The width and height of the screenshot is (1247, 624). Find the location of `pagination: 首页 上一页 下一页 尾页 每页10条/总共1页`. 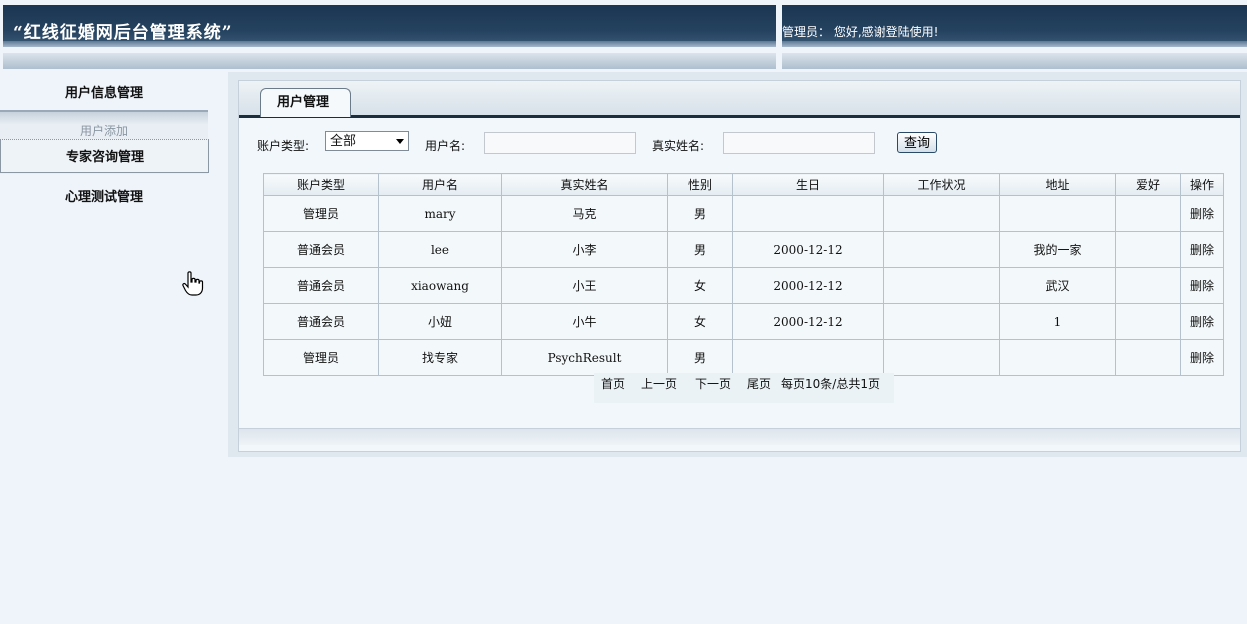

pagination: 首页 上一页 下一页 尾页 每页10条/总共1页 is located at coordinates (744, 388).